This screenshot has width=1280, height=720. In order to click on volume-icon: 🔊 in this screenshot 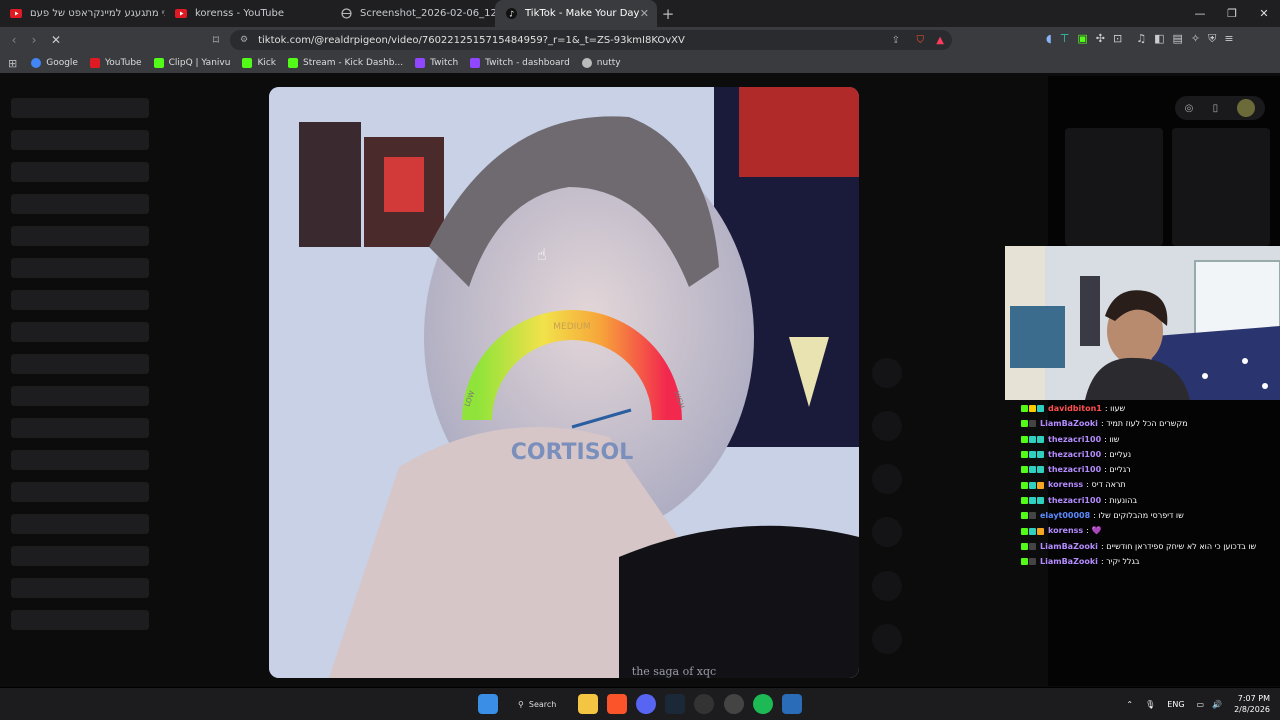, I will do `click(1217, 704)`.